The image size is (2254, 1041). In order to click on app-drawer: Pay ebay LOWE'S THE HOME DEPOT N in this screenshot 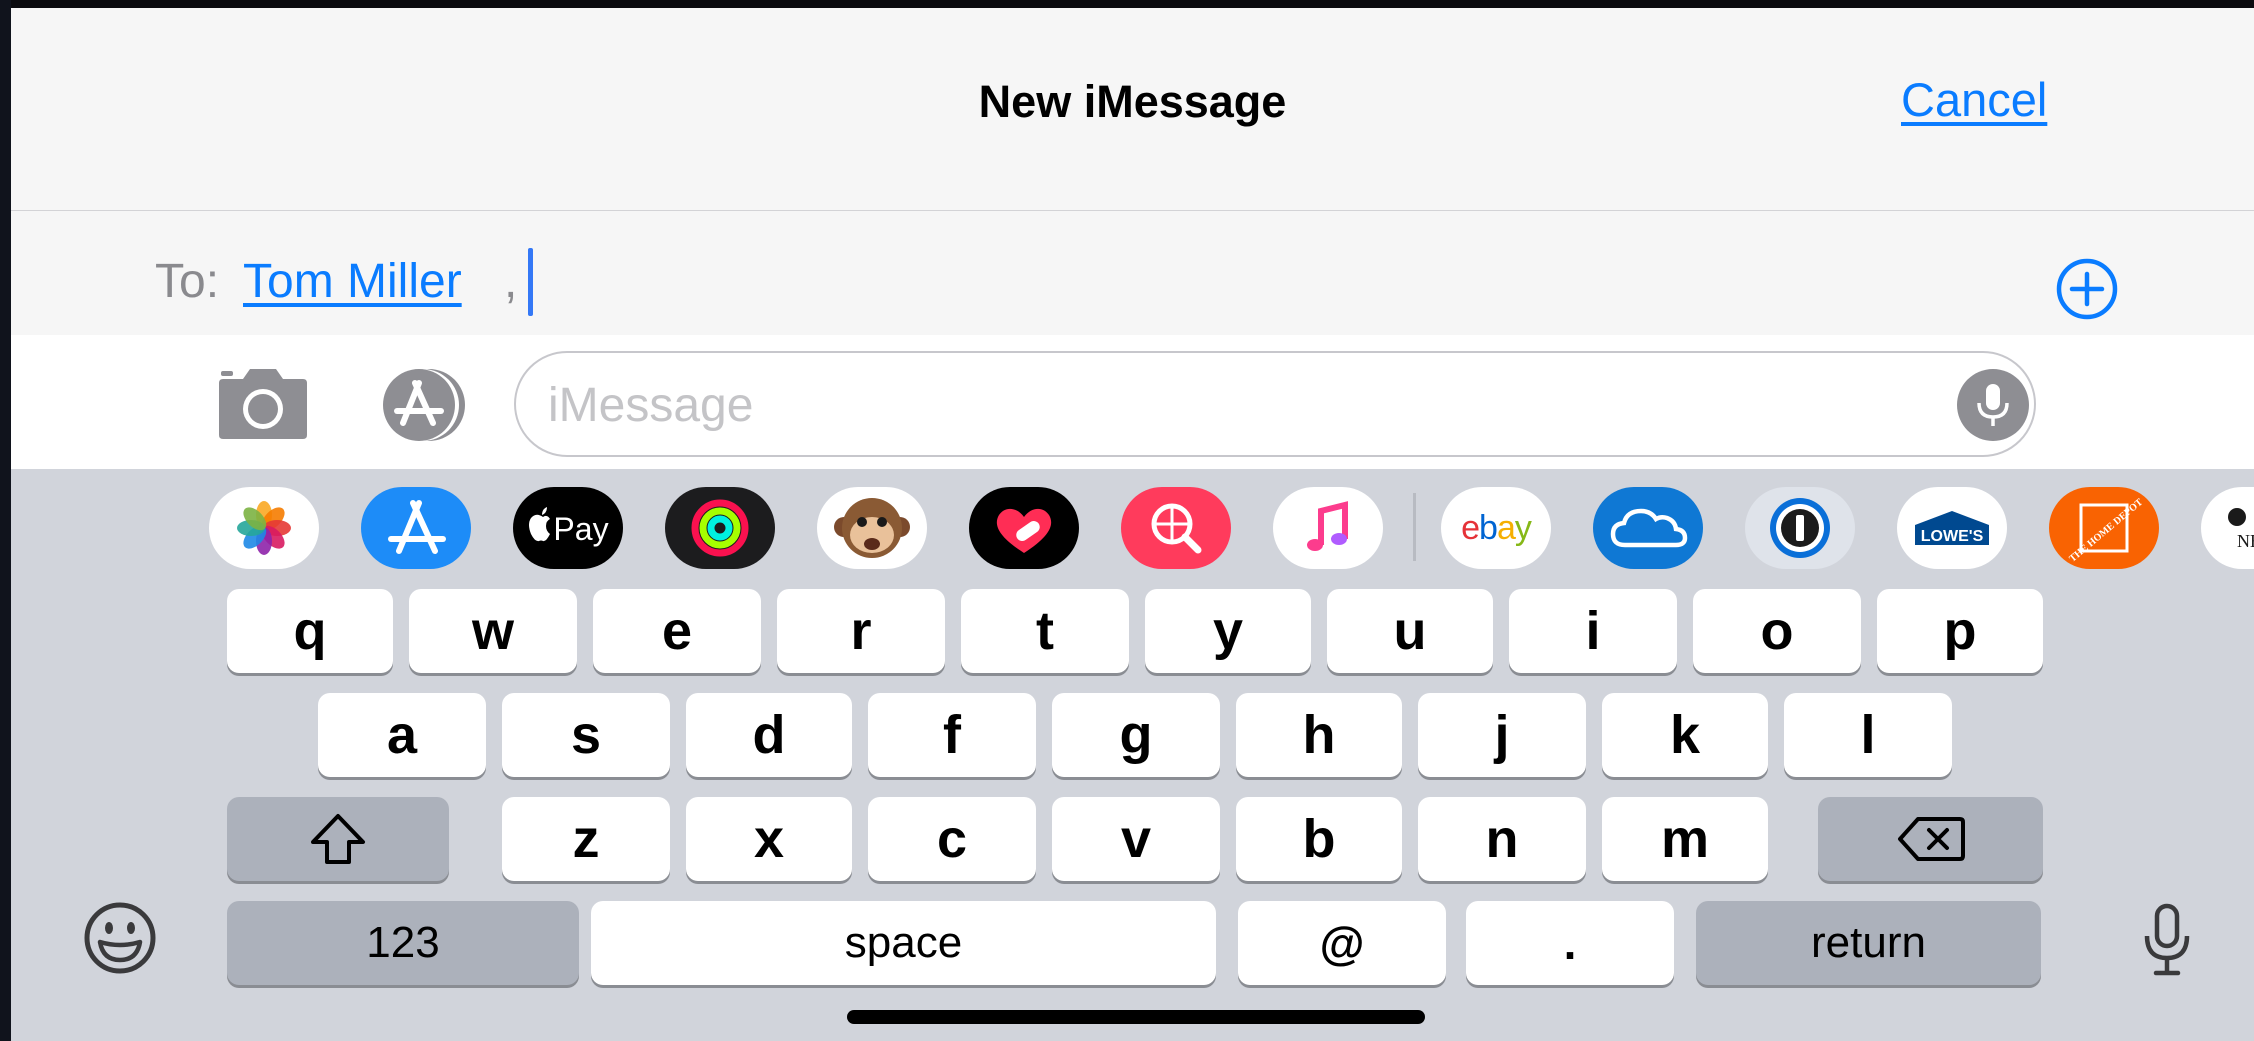, I will do `click(1132, 528)`.